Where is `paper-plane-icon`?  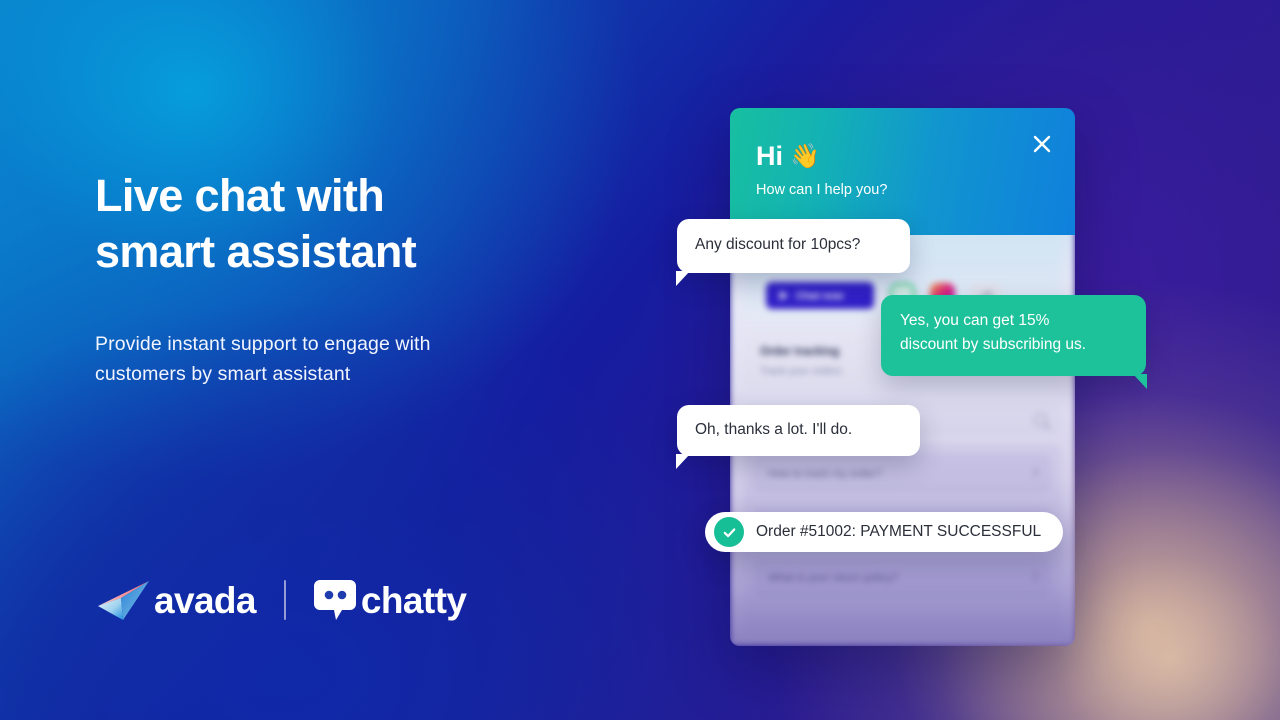 paper-plane-icon is located at coordinates (123, 600).